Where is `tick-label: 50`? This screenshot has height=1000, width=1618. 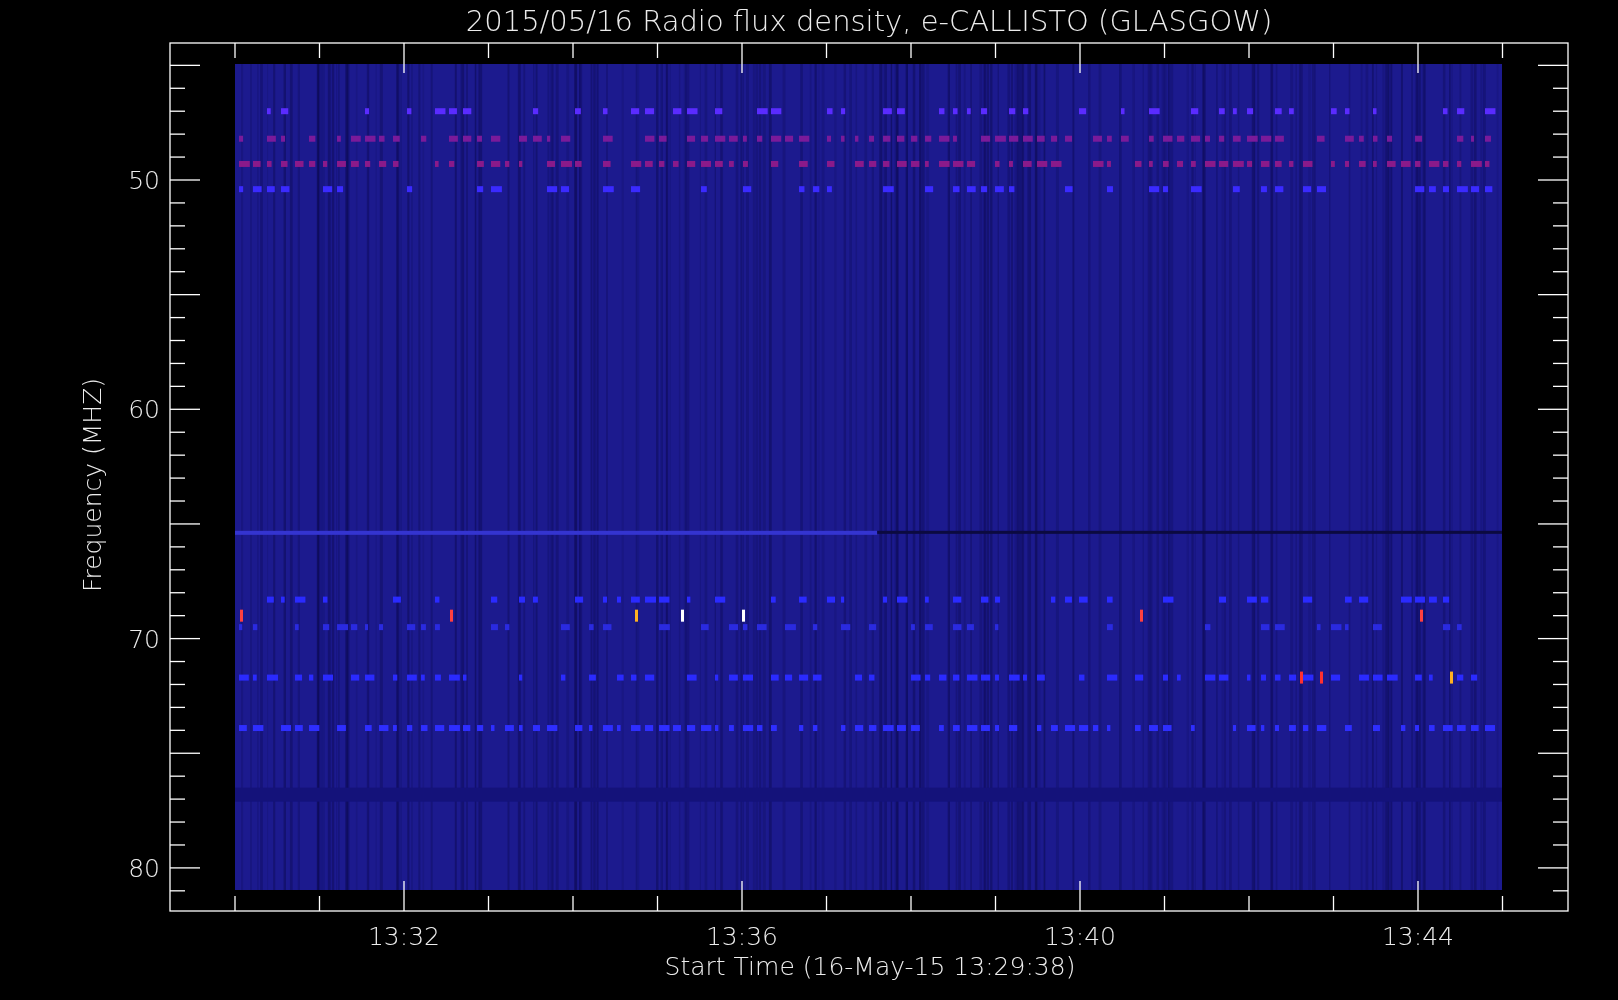
tick-label: 50 is located at coordinates (144, 180).